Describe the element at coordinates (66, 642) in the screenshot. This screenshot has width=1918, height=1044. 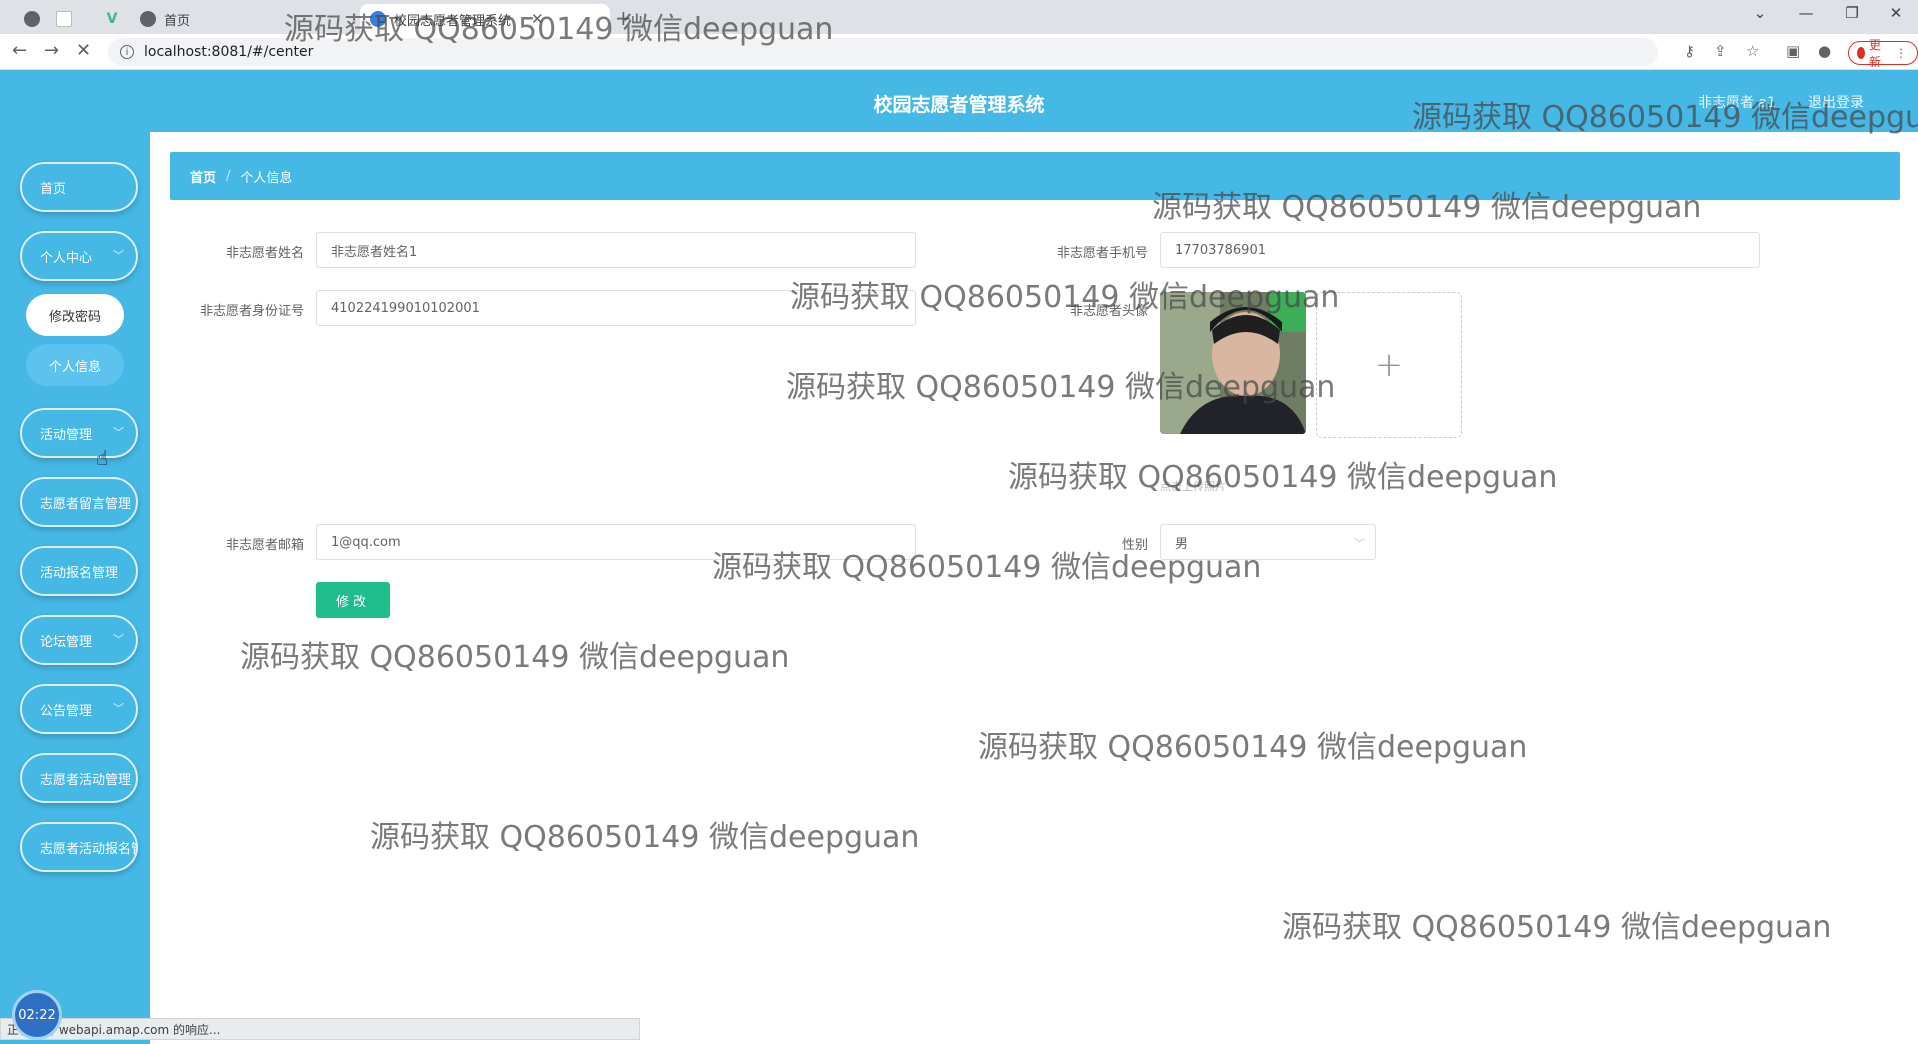
I see `sidebar-item-label: 论坛管理` at that location.